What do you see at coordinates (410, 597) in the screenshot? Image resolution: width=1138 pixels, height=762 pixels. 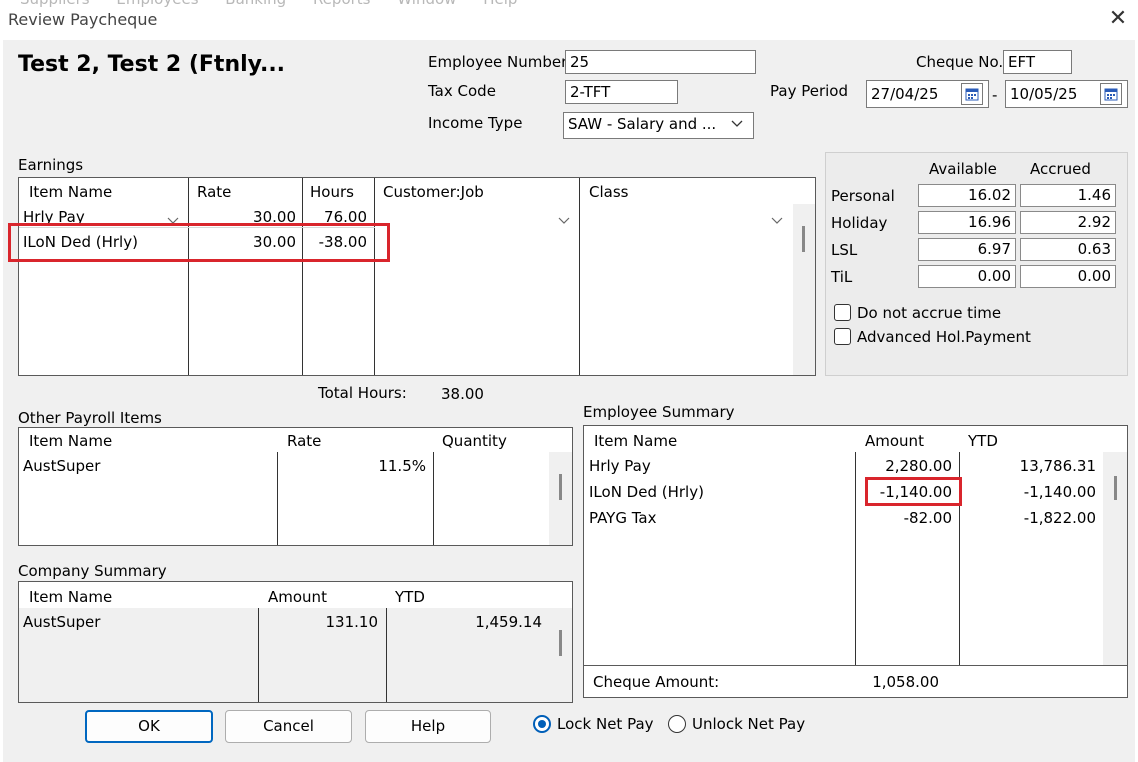 I see `company-summary-col-ytd: YTD` at bounding box center [410, 597].